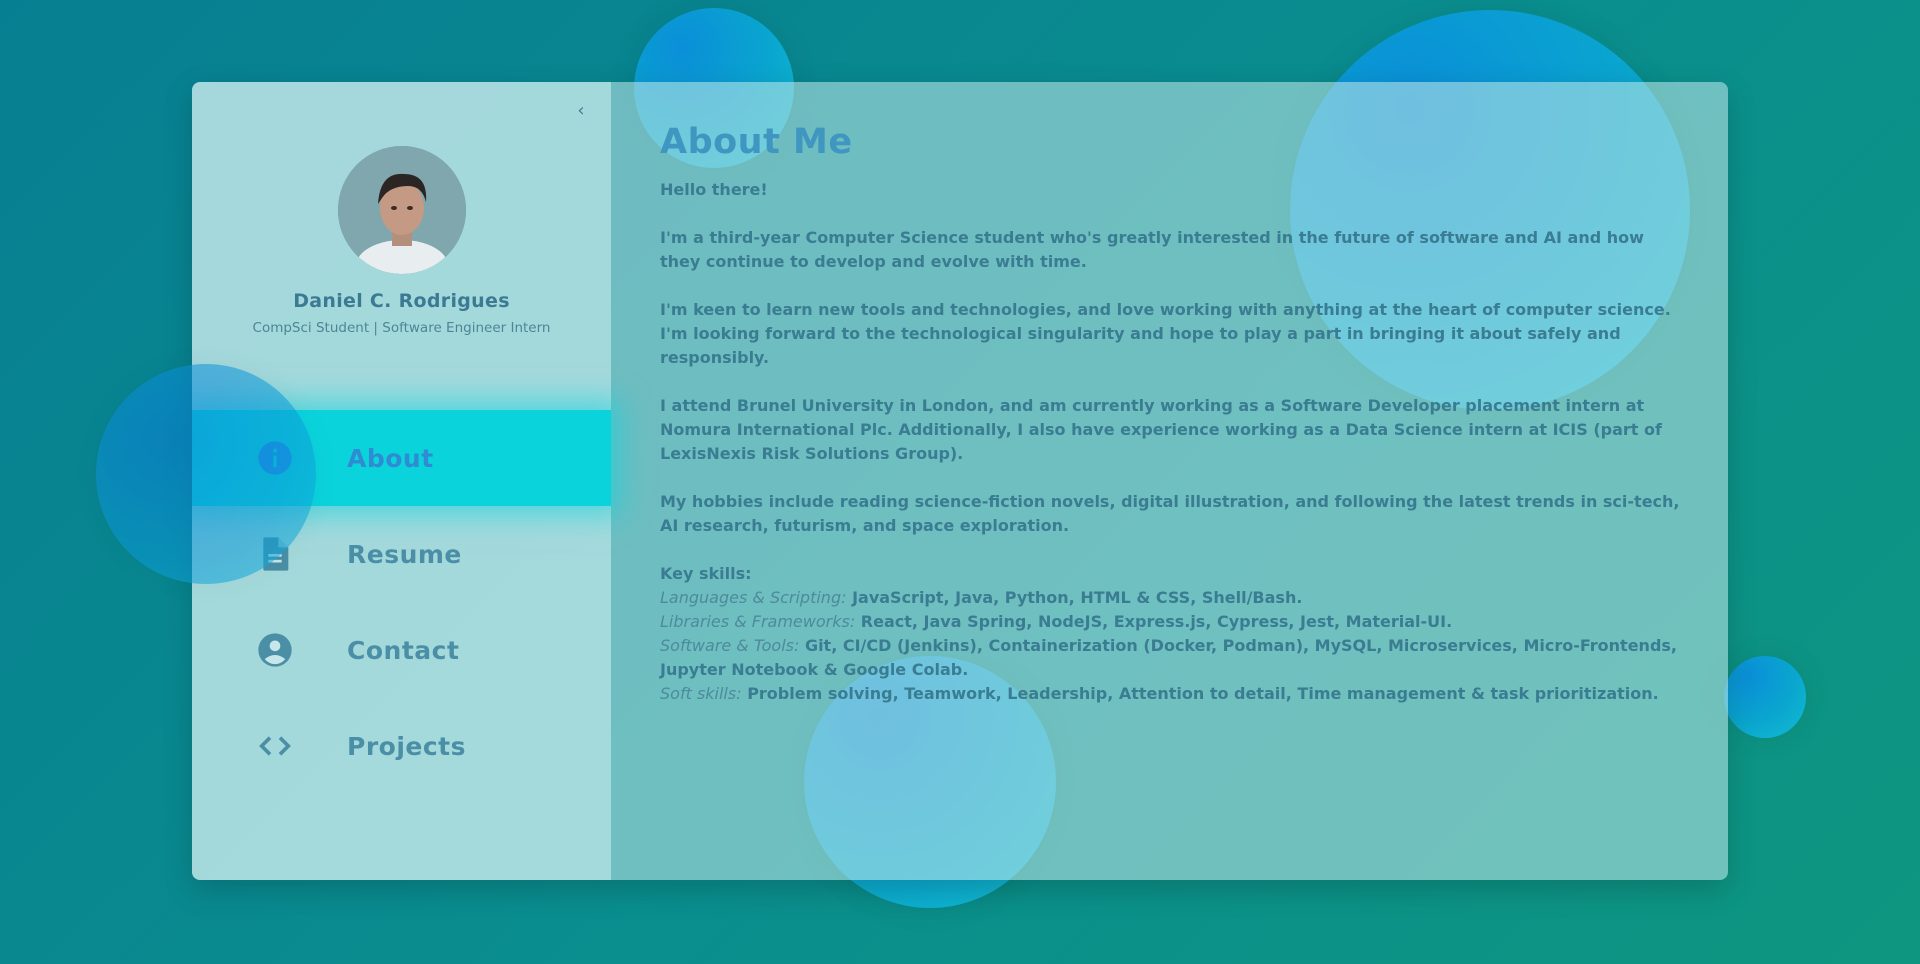 The height and width of the screenshot is (964, 1920). What do you see at coordinates (407, 746) in the screenshot?
I see `nav-label: Projects` at bounding box center [407, 746].